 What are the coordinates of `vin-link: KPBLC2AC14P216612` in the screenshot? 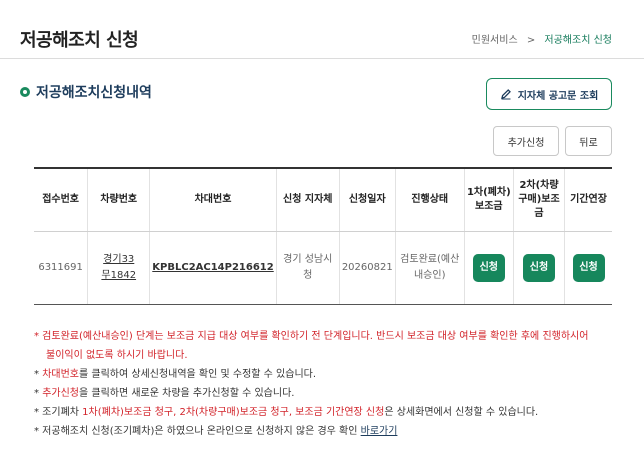 It's located at (212, 267).